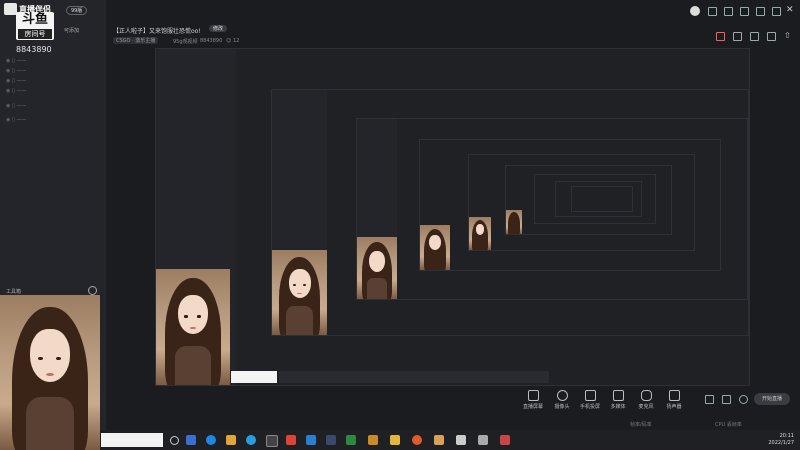 This screenshot has height=450, width=800. I want to click on speaker-button: 扬声器, so click(674, 400).